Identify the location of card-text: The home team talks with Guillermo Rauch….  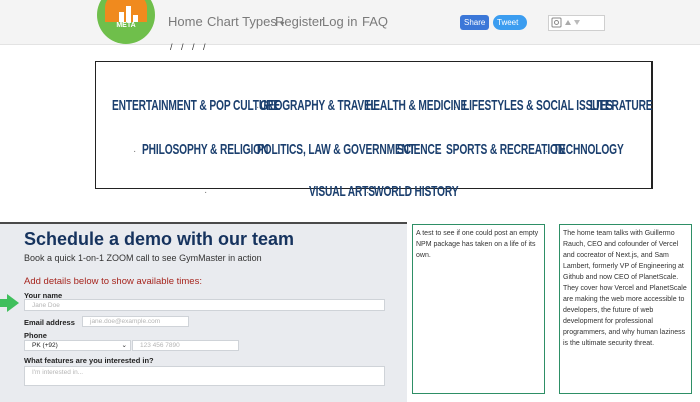
(625, 288).